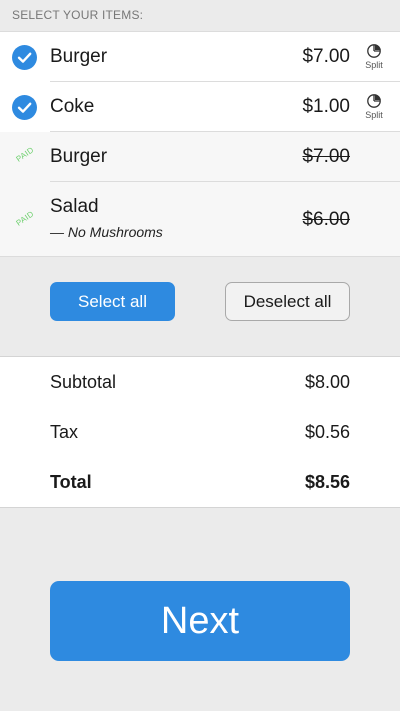 The height and width of the screenshot is (711, 400). What do you see at coordinates (200, 621) in the screenshot?
I see `next-button: Next` at bounding box center [200, 621].